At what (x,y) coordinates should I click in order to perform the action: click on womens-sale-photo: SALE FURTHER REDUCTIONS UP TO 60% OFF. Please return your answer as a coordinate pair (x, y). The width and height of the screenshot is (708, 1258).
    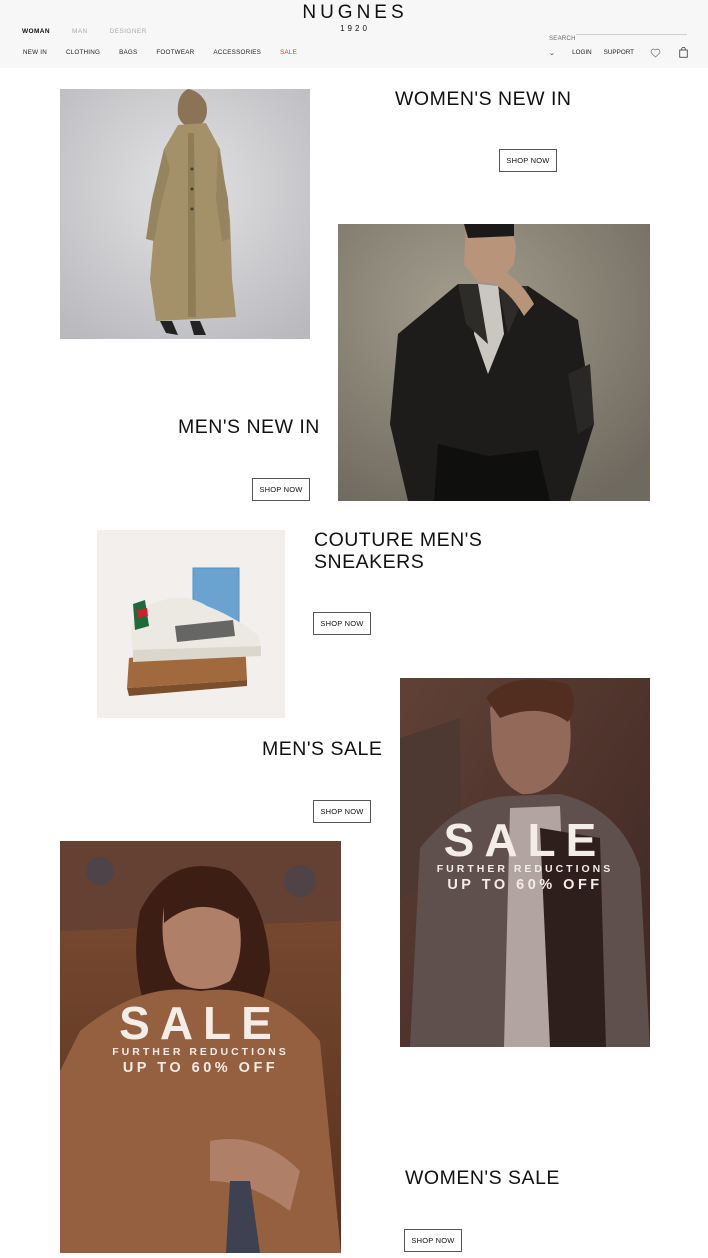
    Looking at the image, I should click on (200, 1047).